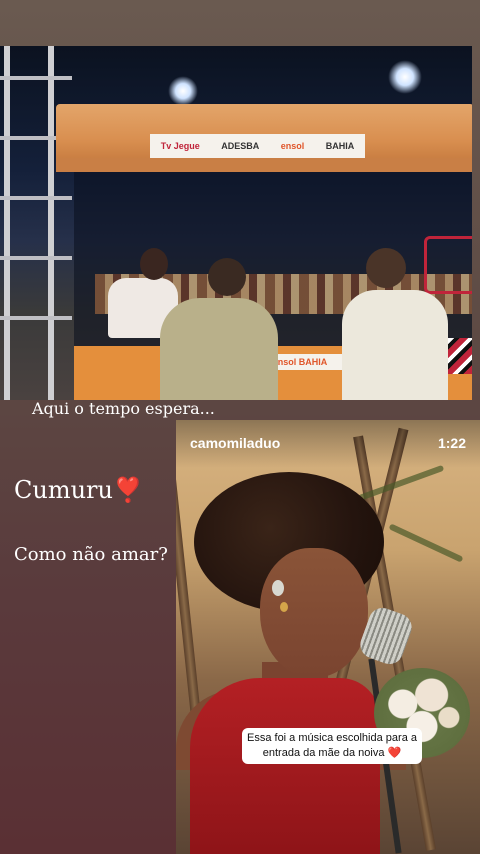 The image size is (480, 854). What do you see at coordinates (219, 349) in the screenshot?
I see `woman-green-dress` at bounding box center [219, 349].